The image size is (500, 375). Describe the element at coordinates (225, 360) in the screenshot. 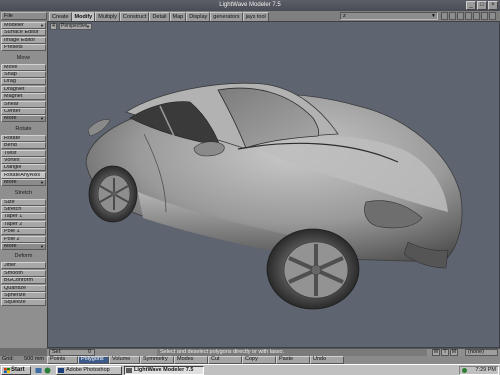

I see `cut-button: Cut` at that location.